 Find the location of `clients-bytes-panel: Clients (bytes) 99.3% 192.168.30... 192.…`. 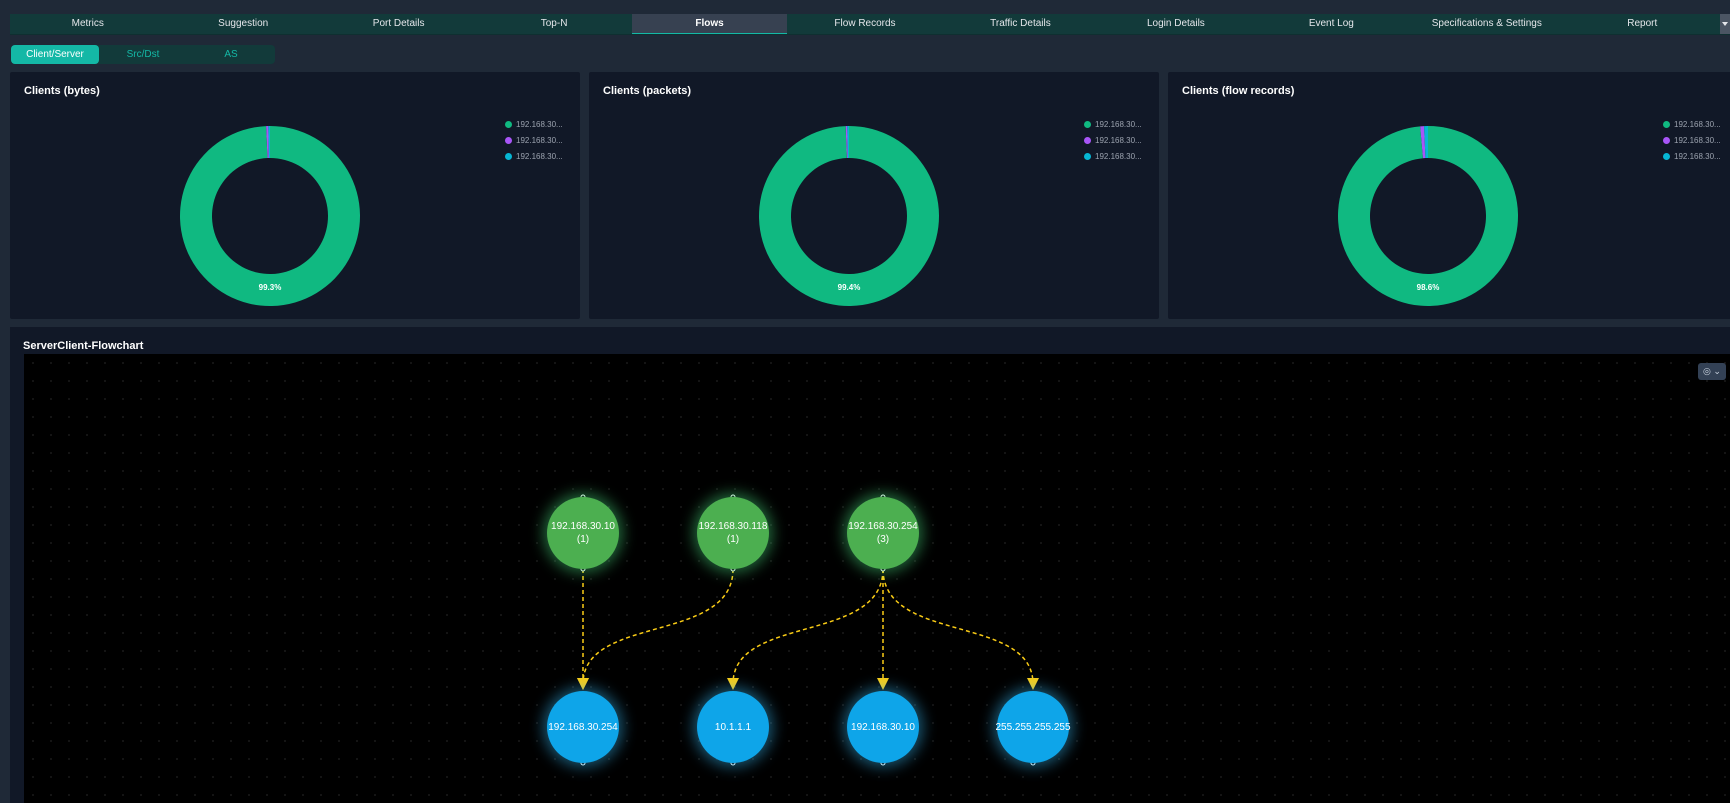

clients-bytes-panel: Clients (bytes) 99.3% 192.168.30... 192.… is located at coordinates (295, 195).